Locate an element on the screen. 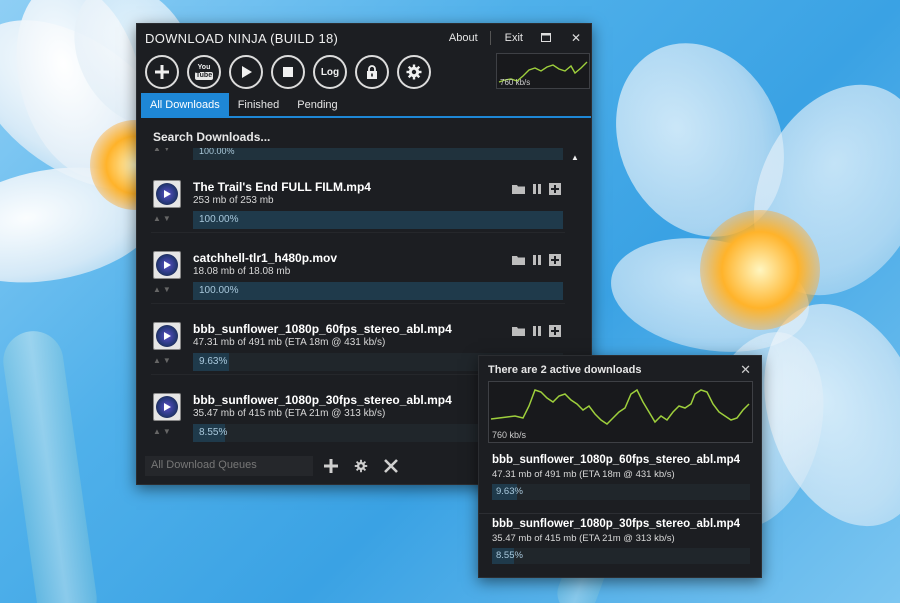 This screenshot has width=900, height=603. youtube-icon: You Tube is located at coordinates (204, 72).